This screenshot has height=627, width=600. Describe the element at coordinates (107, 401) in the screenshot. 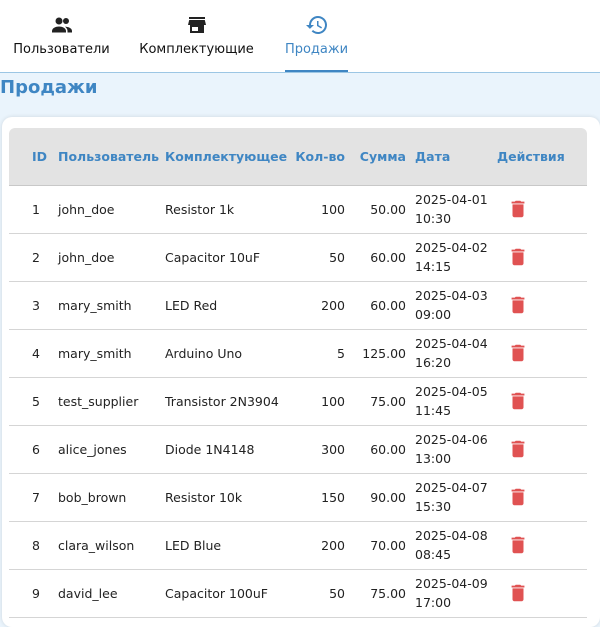

I see `cell-user: test_supplier` at that location.